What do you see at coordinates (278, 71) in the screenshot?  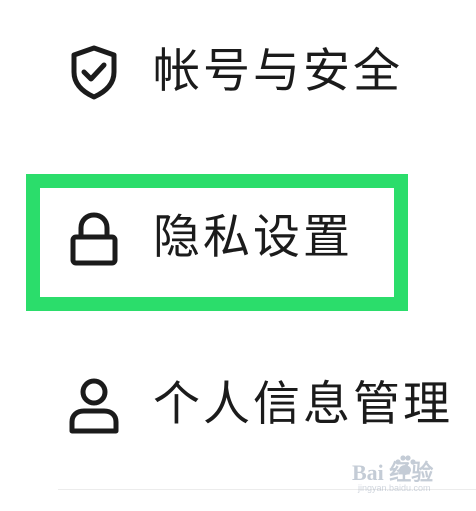 I see `menu-item-label: 帐号与安全` at bounding box center [278, 71].